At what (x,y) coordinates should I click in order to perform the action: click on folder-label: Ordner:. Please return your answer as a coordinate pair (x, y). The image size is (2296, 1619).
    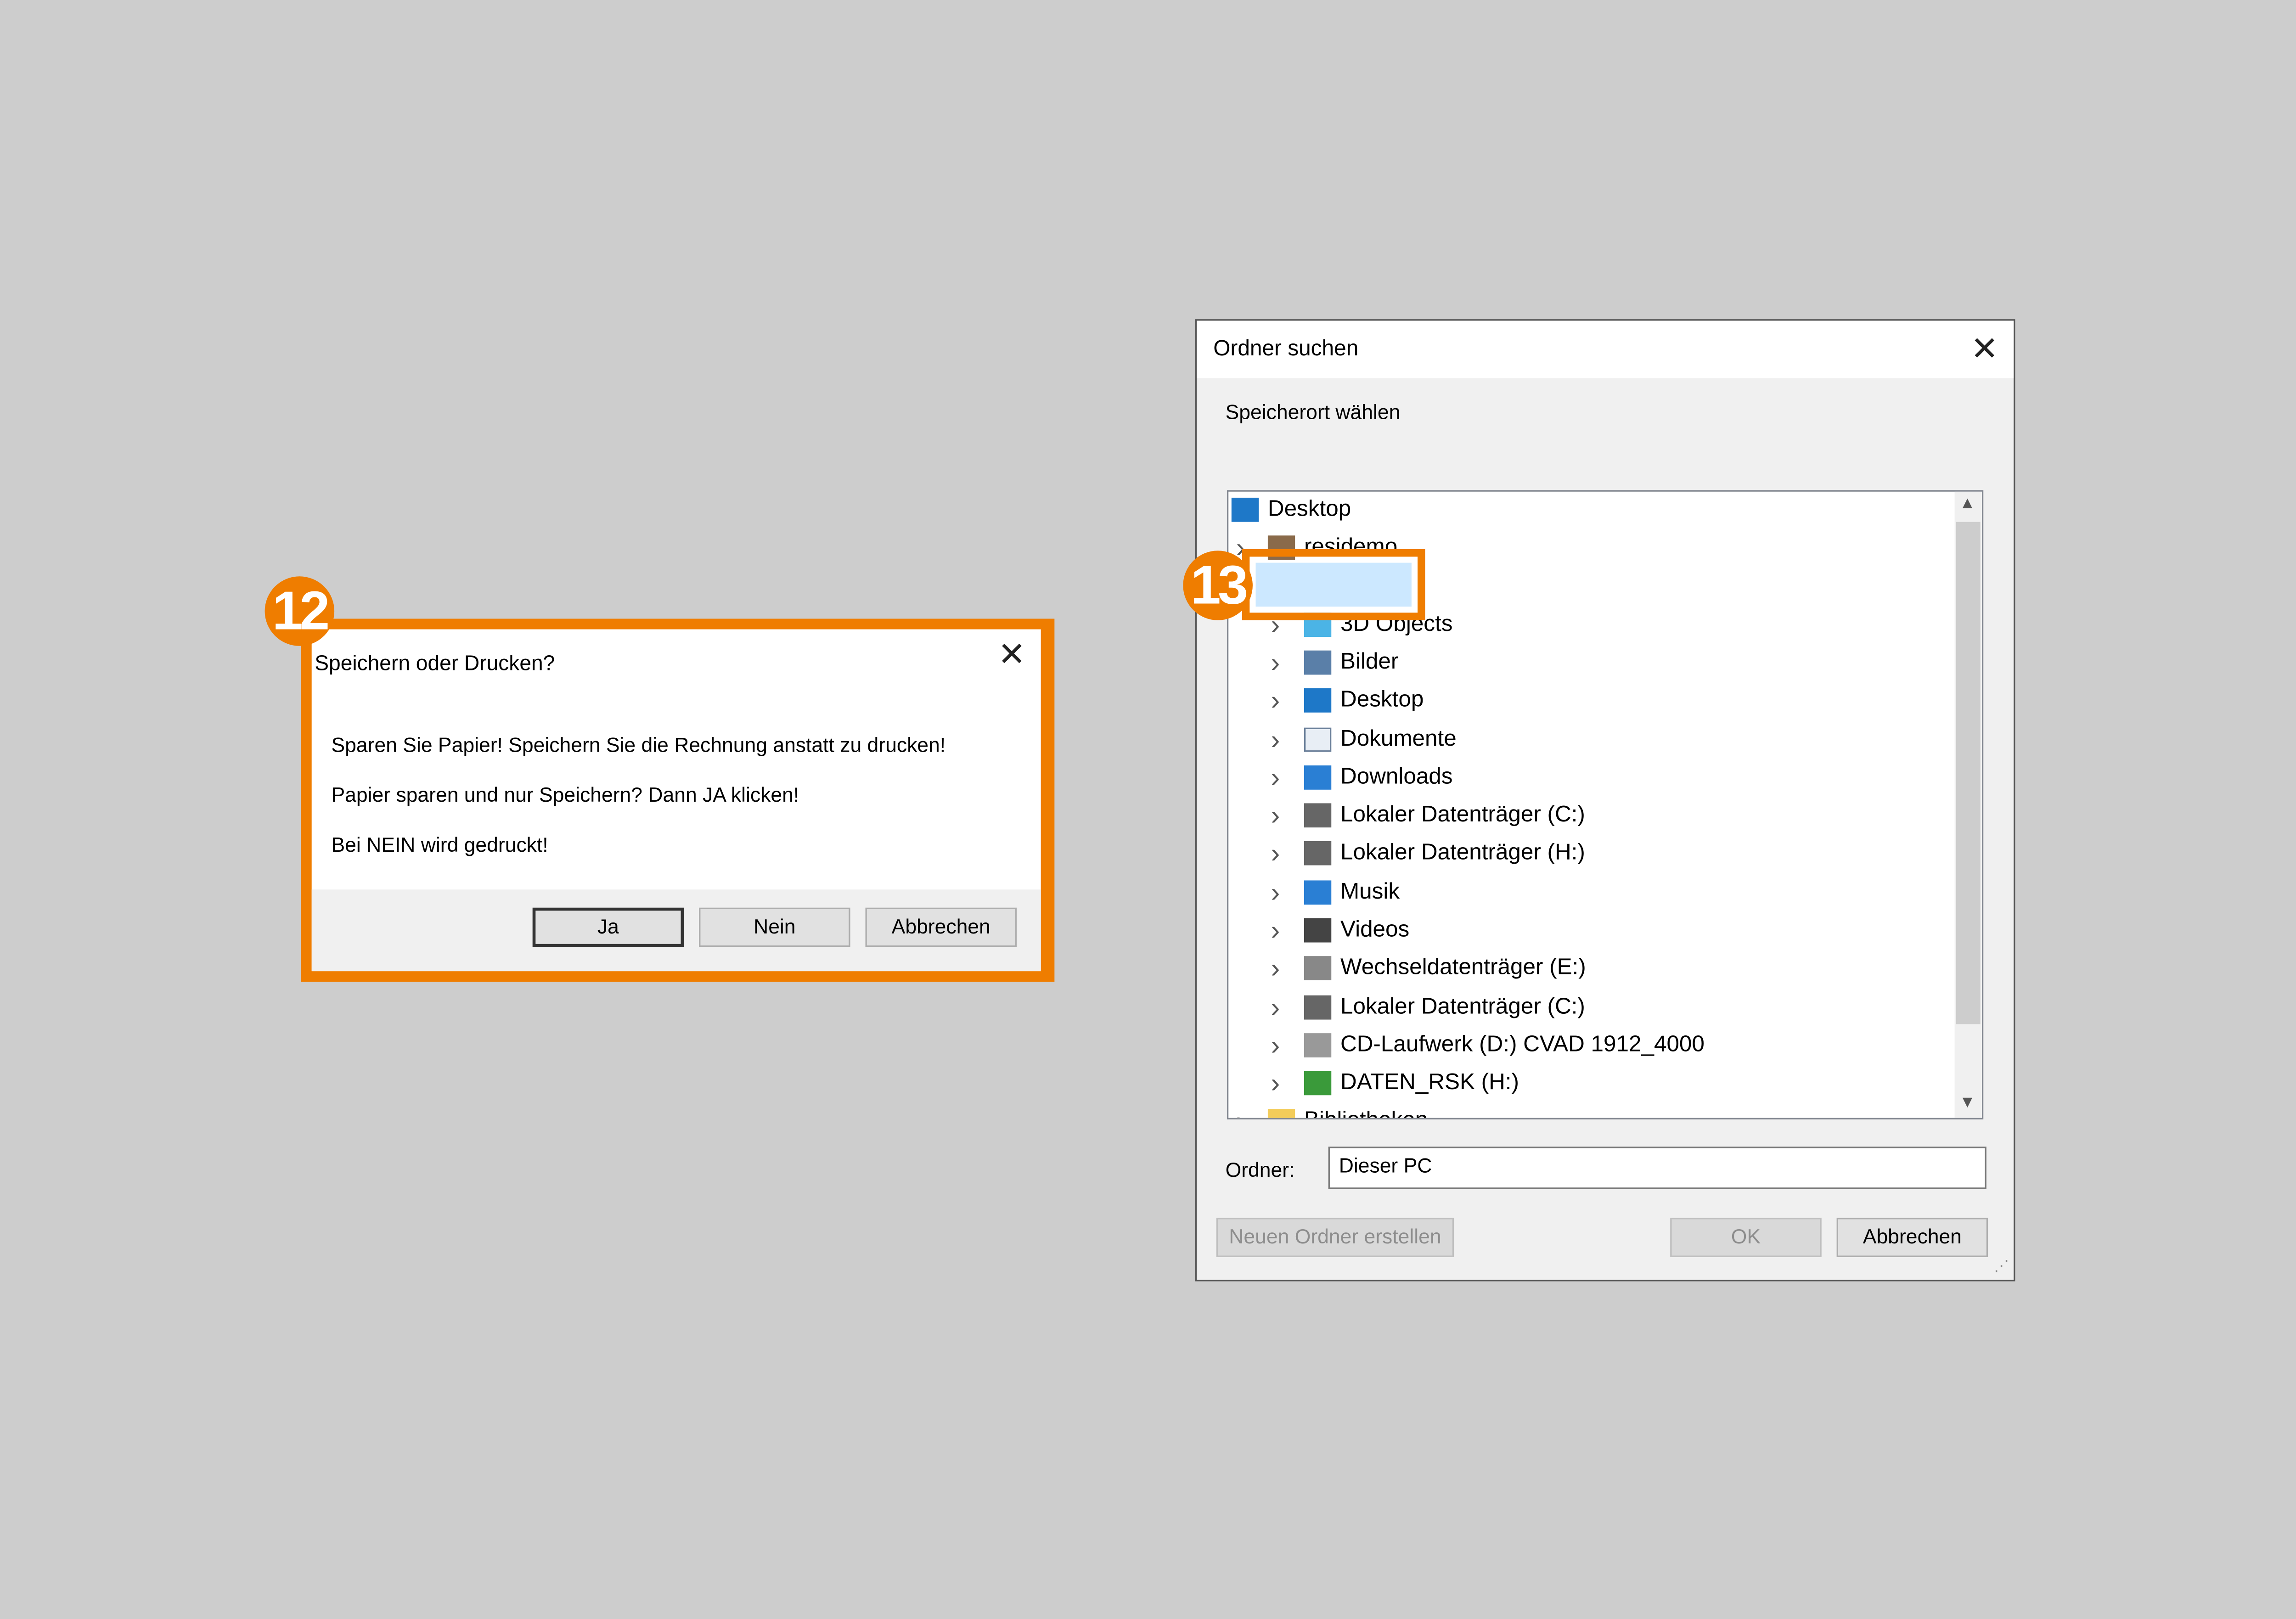
    Looking at the image, I should click on (1260, 1170).